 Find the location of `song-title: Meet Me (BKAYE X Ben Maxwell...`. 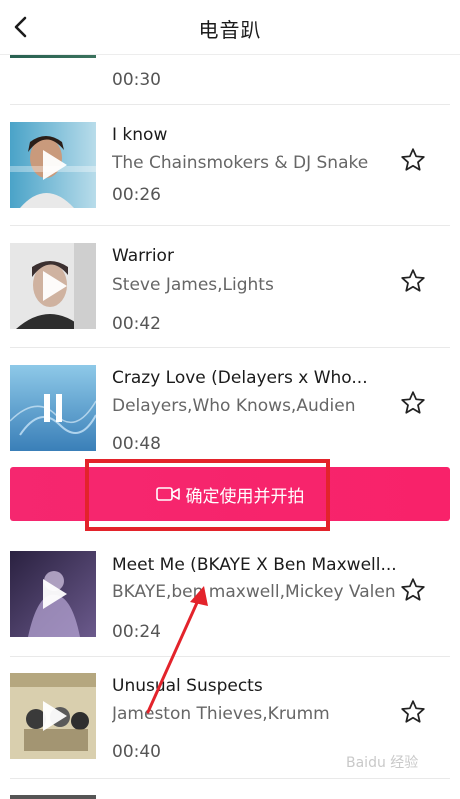

song-title: Meet Me (BKAYE X Ben Maxwell... is located at coordinates (254, 565).